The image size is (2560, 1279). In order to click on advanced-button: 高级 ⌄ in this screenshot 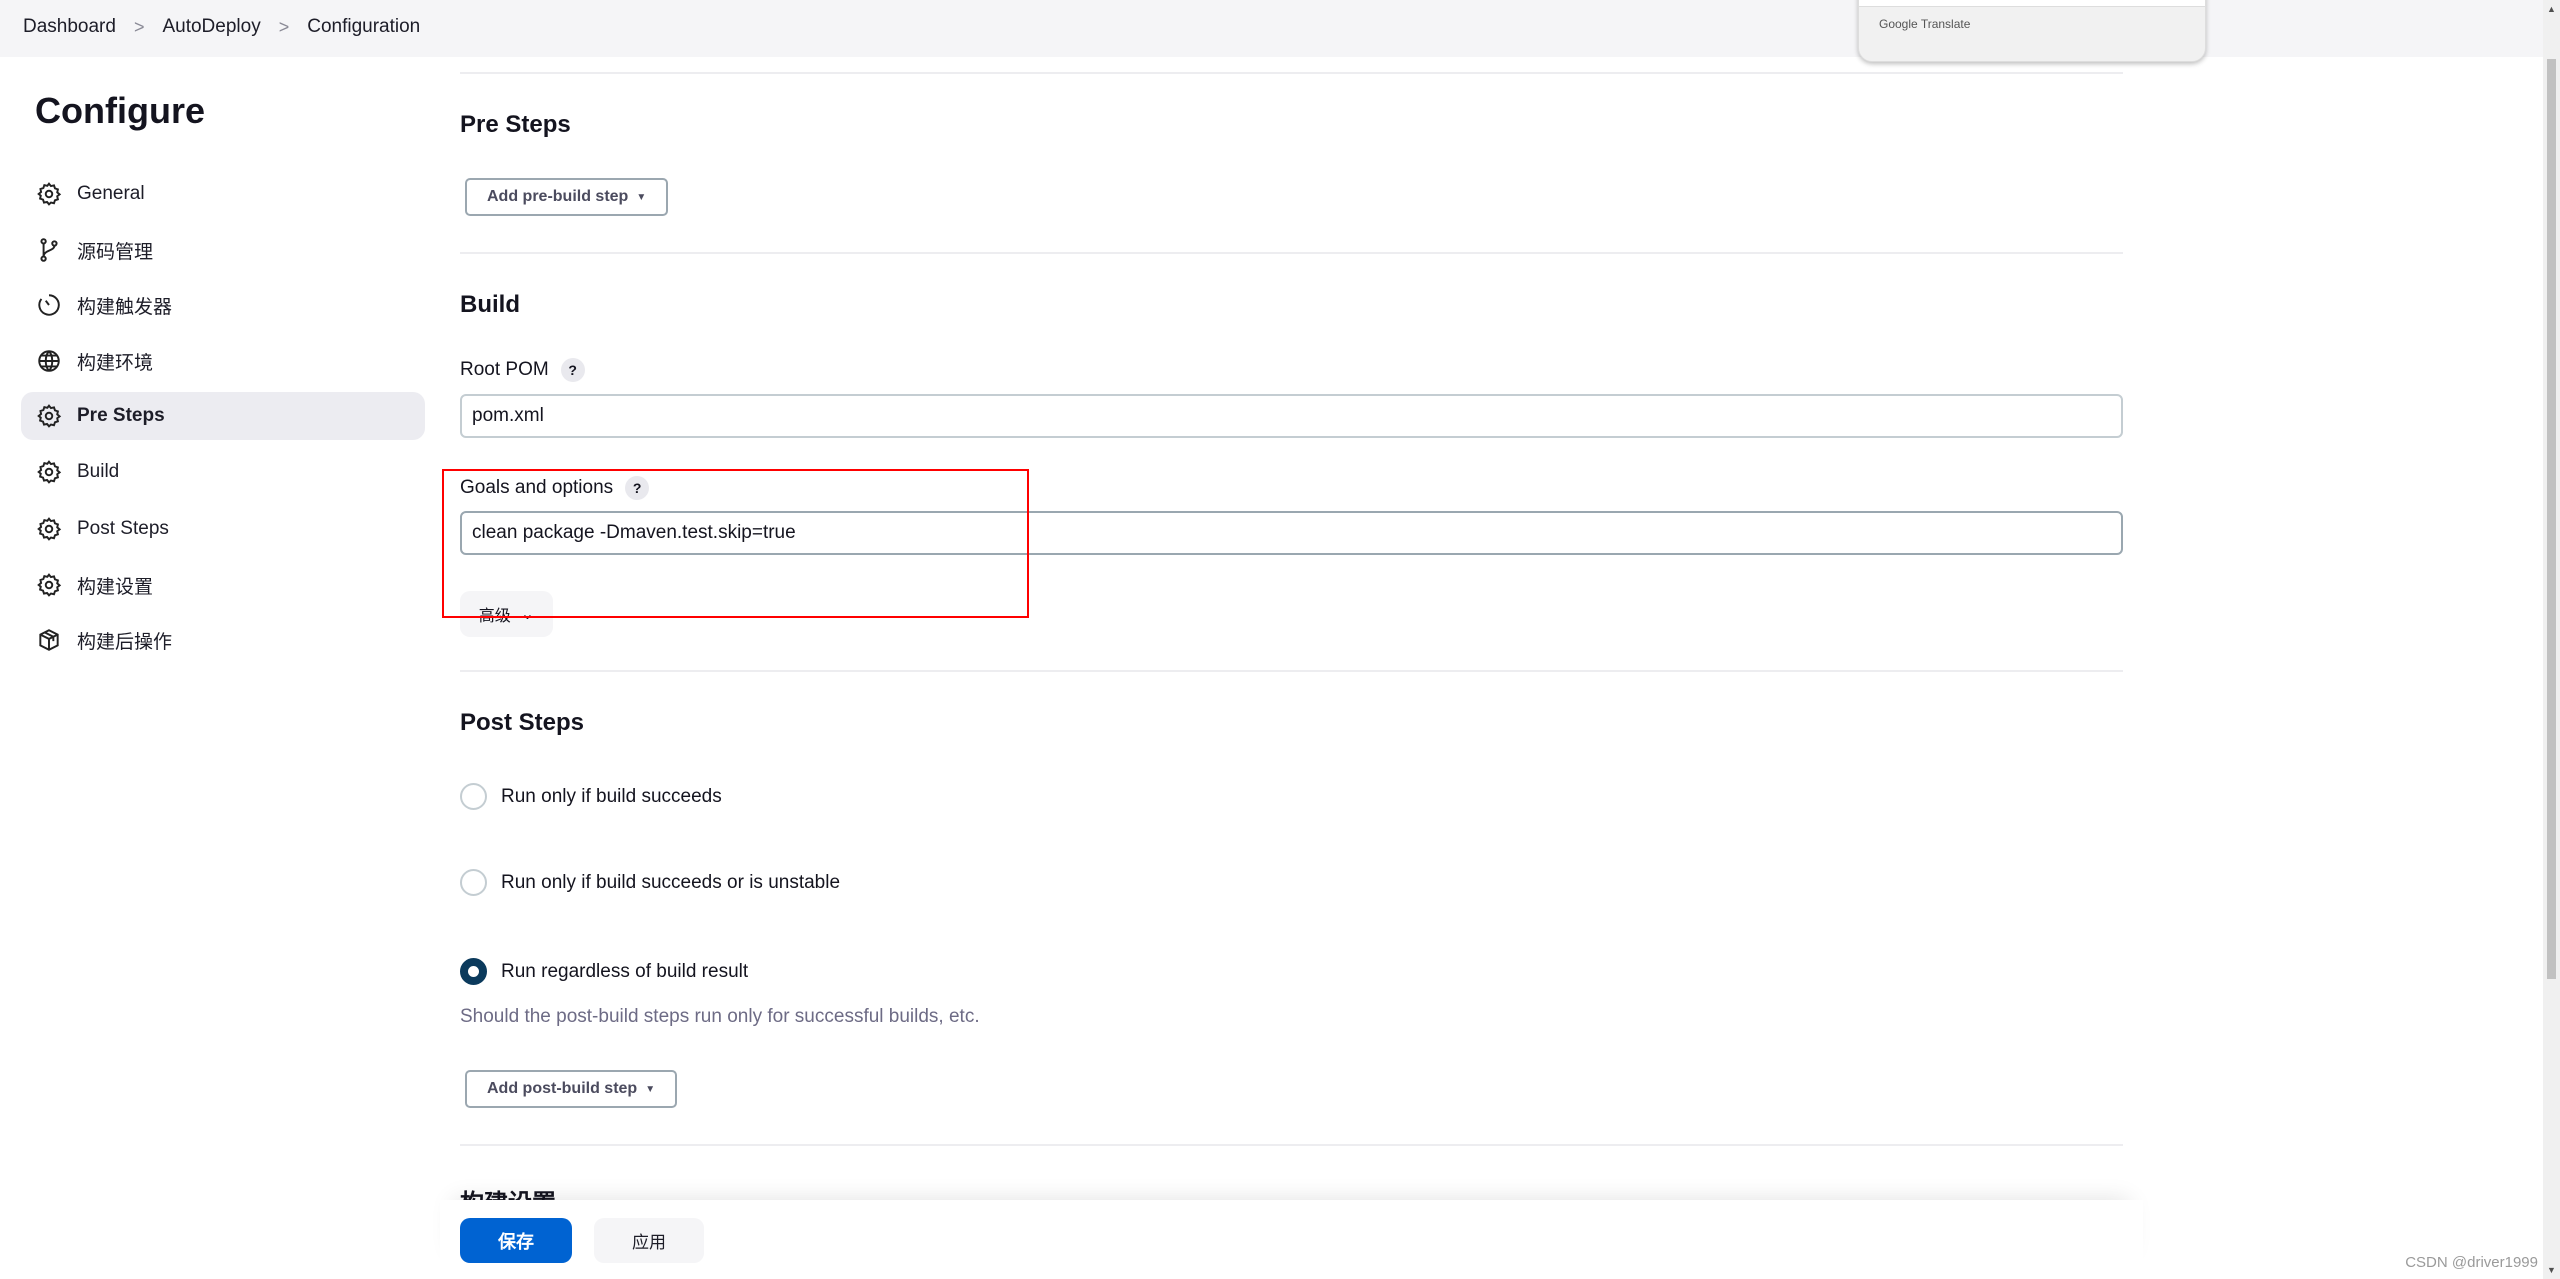, I will do `click(506, 614)`.